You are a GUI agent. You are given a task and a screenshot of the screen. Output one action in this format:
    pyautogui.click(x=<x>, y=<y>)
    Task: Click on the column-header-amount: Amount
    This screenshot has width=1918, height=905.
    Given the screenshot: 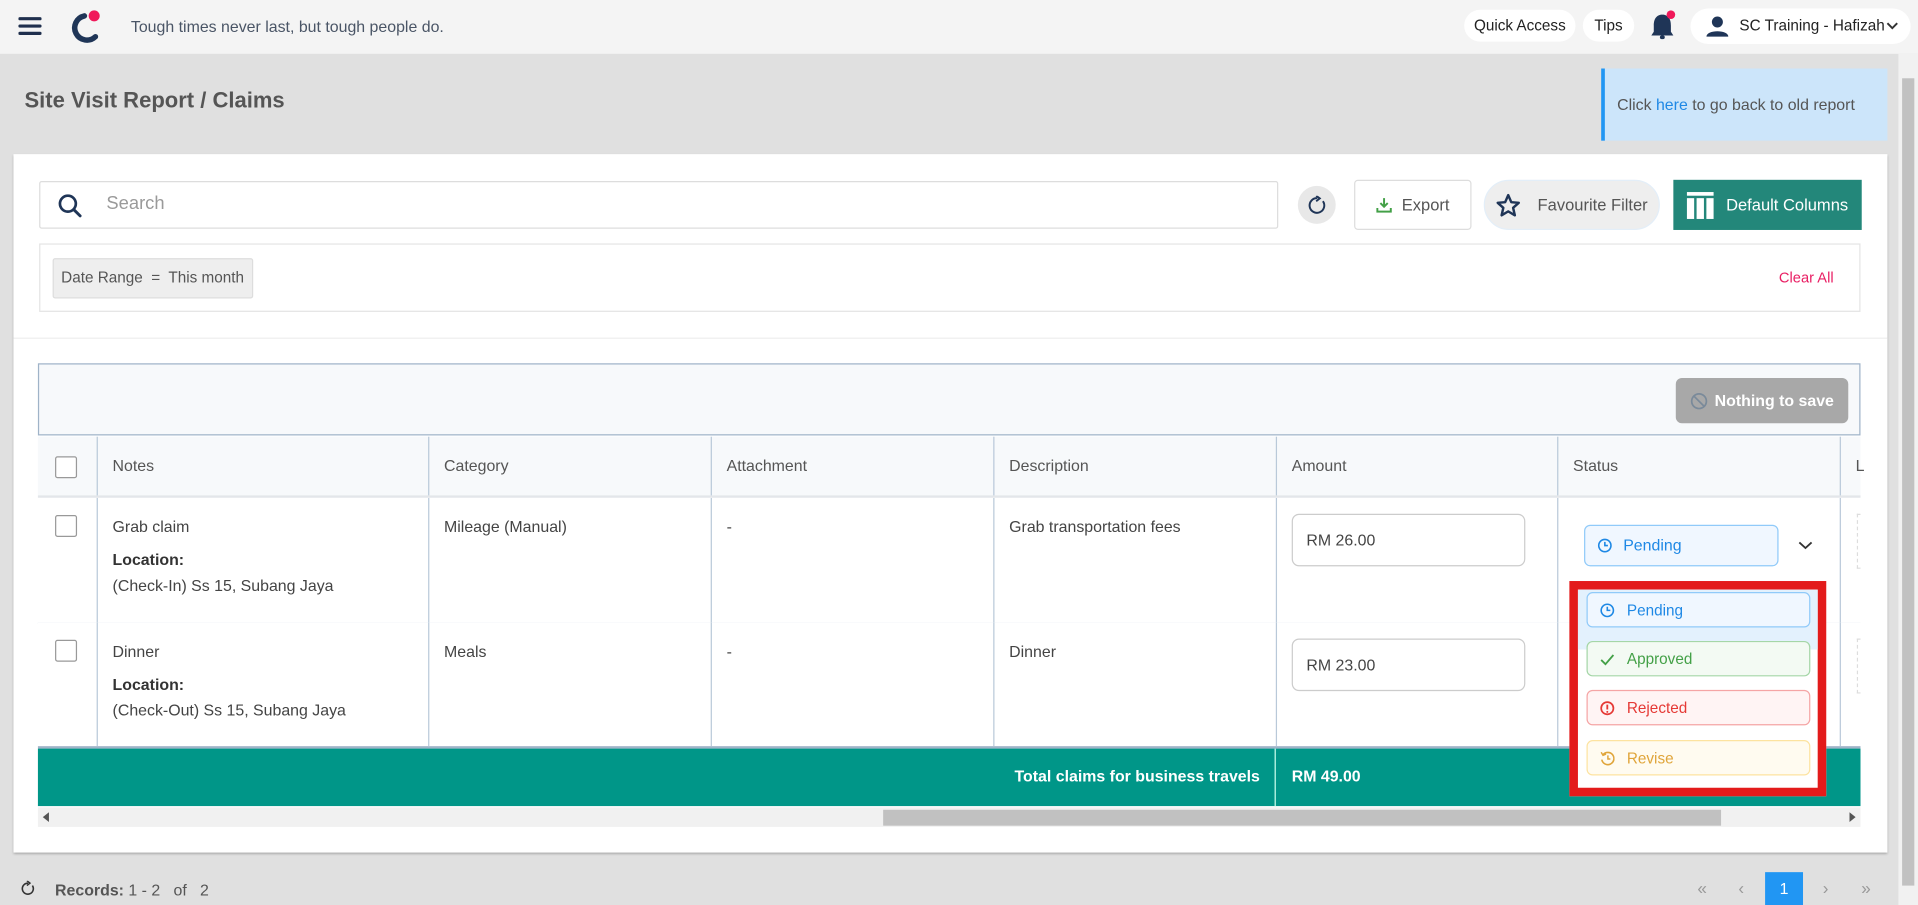 What is the action you would take?
    pyautogui.click(x=1416, y=466)
    